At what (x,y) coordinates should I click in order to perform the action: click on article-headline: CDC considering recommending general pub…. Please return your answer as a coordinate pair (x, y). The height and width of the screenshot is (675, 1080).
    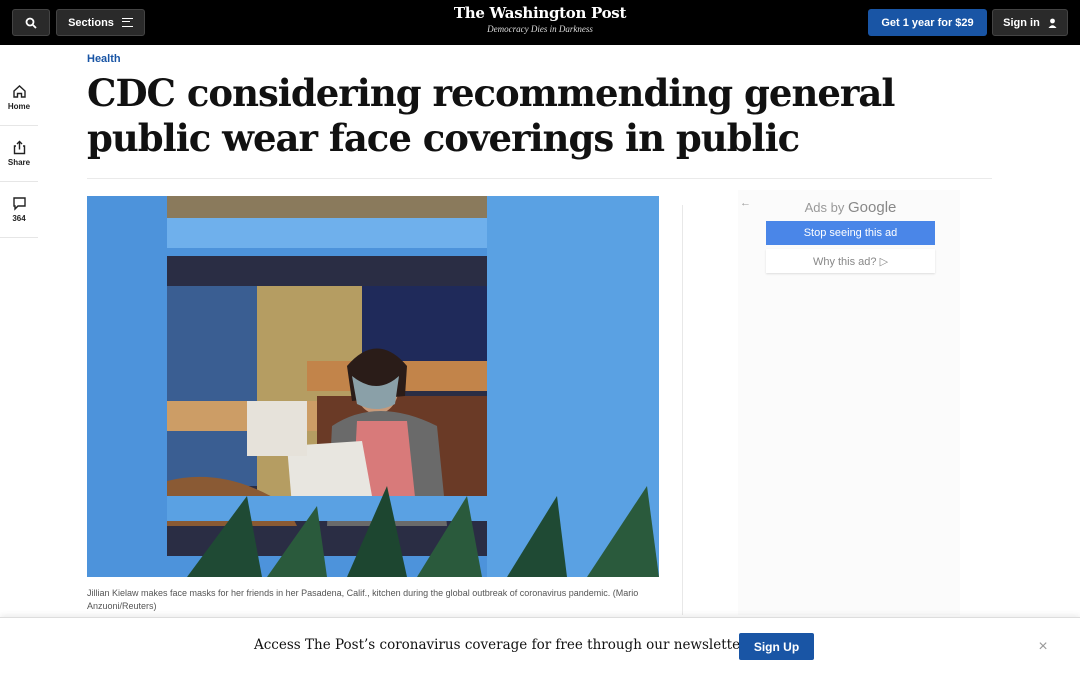
    Looking at the image, I should click on (491, 115).